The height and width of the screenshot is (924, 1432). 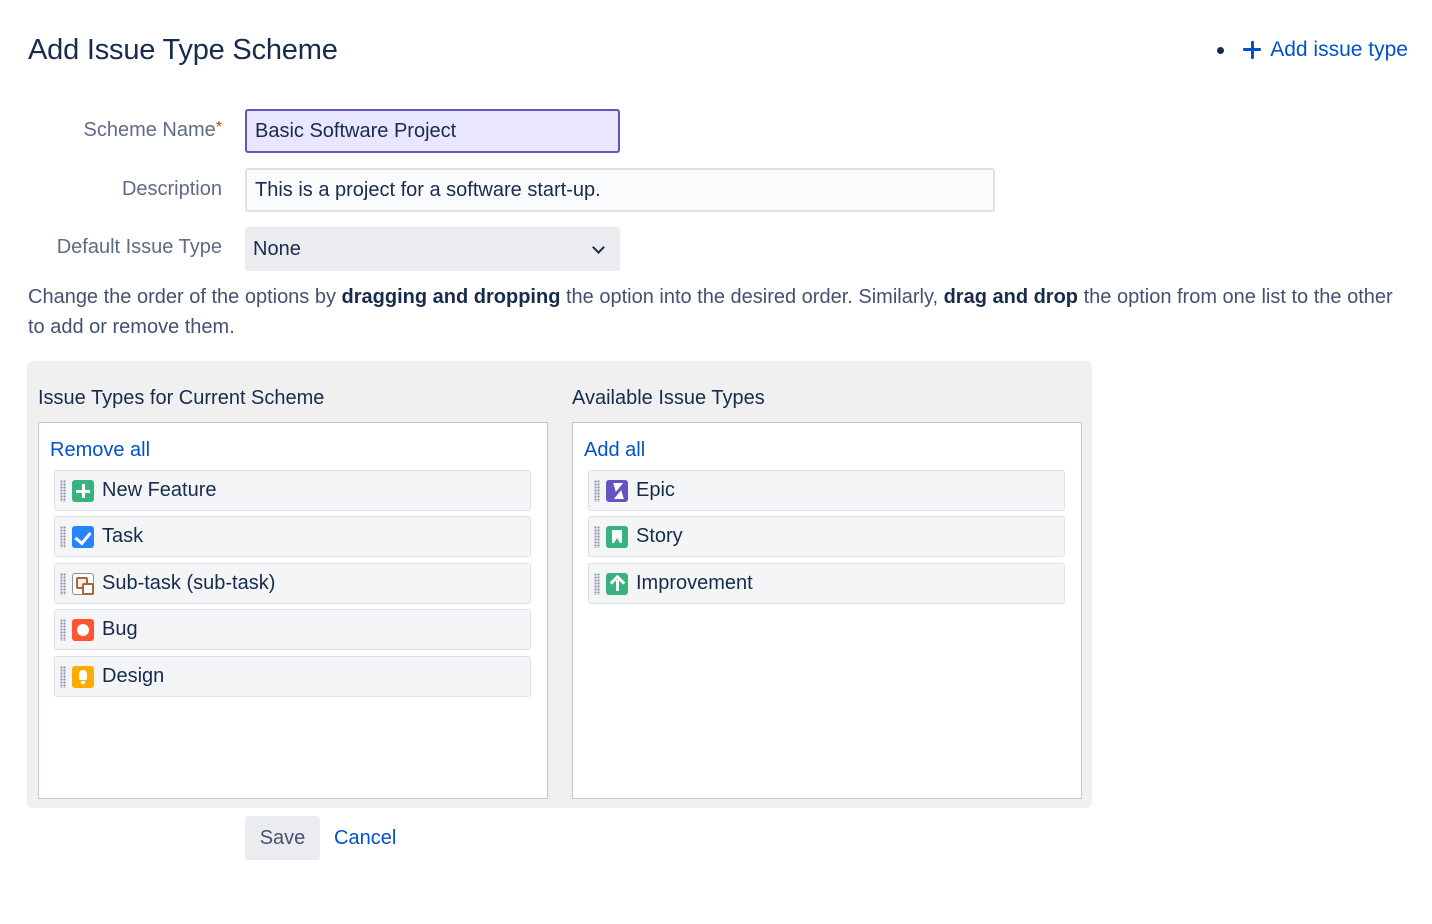 What do you see at coordinates (83, 629) in the screenshot?
I see `bug-icon` at bounding box center [83, 629].